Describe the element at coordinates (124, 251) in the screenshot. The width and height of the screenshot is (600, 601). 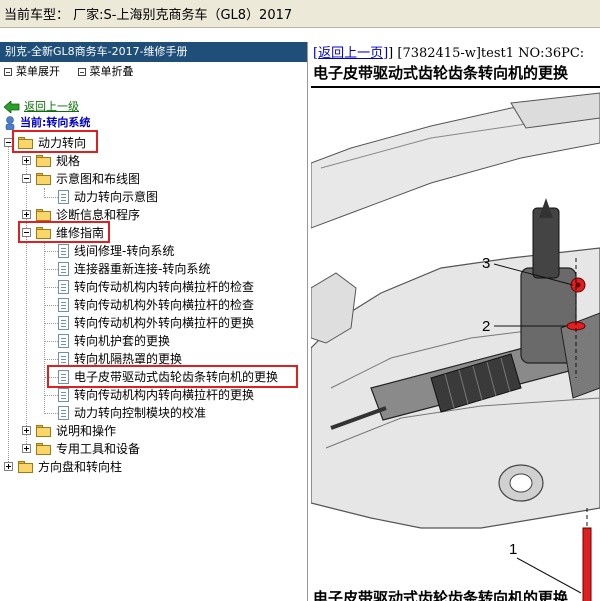
I see `tree-leaf-label: 线间修理-转向系统` at that location.